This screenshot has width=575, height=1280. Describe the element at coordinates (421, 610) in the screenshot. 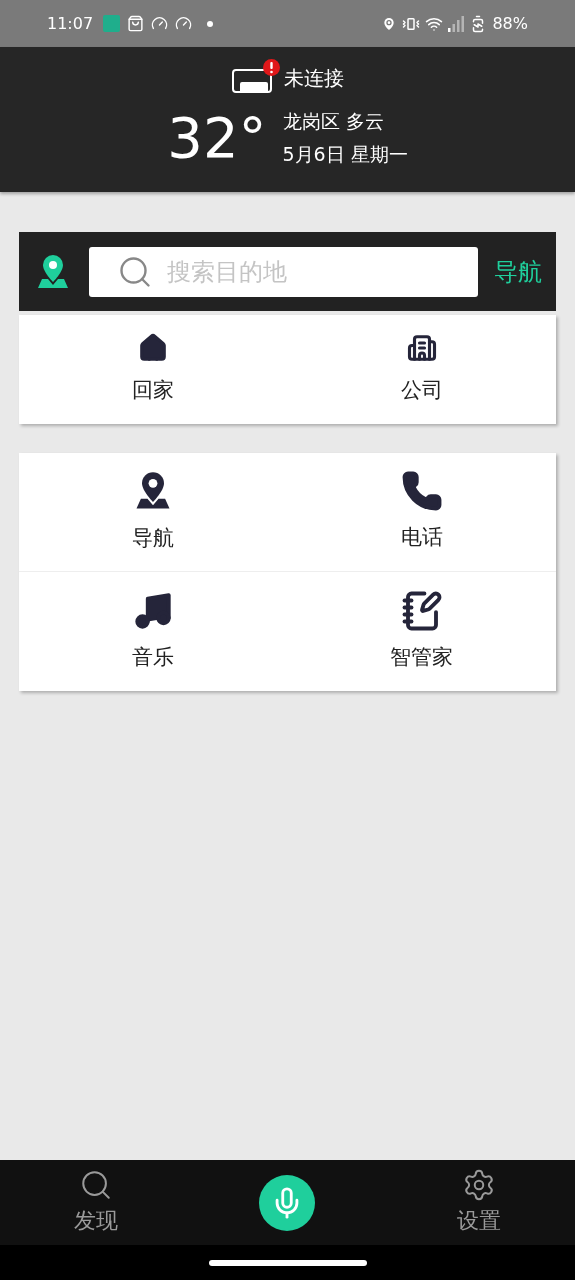

I see `notebook-pen-icon` at that location.